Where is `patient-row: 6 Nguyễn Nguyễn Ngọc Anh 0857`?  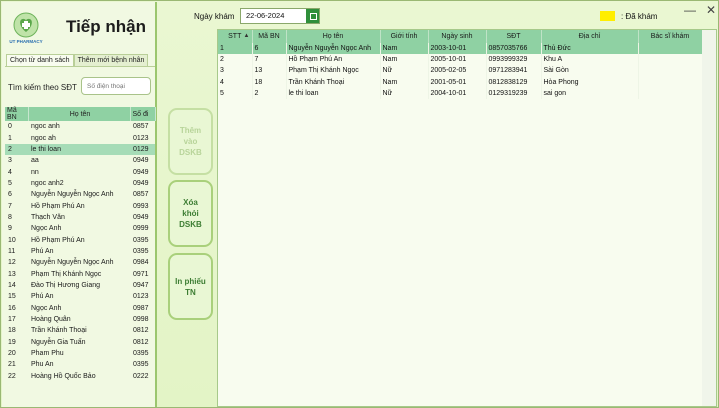
patient-row: 6 Nguyễn Nguyễn Ngọc Anh 0857 is located at coordinates (80, 194).